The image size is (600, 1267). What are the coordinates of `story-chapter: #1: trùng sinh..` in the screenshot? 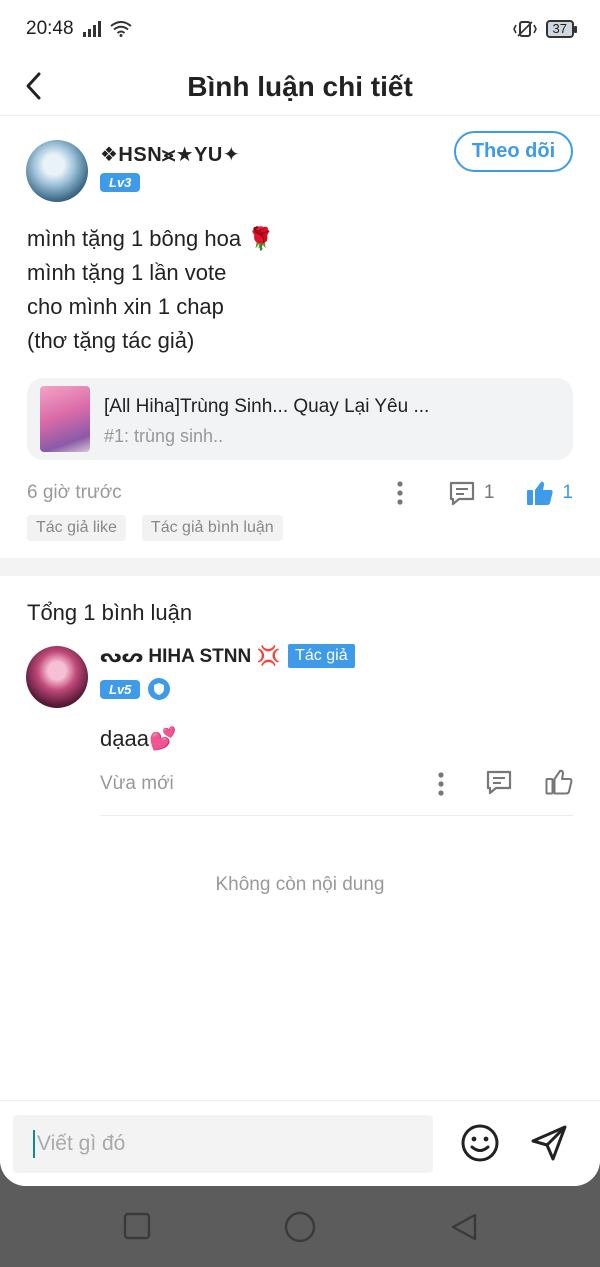 It's located at (164, 436).